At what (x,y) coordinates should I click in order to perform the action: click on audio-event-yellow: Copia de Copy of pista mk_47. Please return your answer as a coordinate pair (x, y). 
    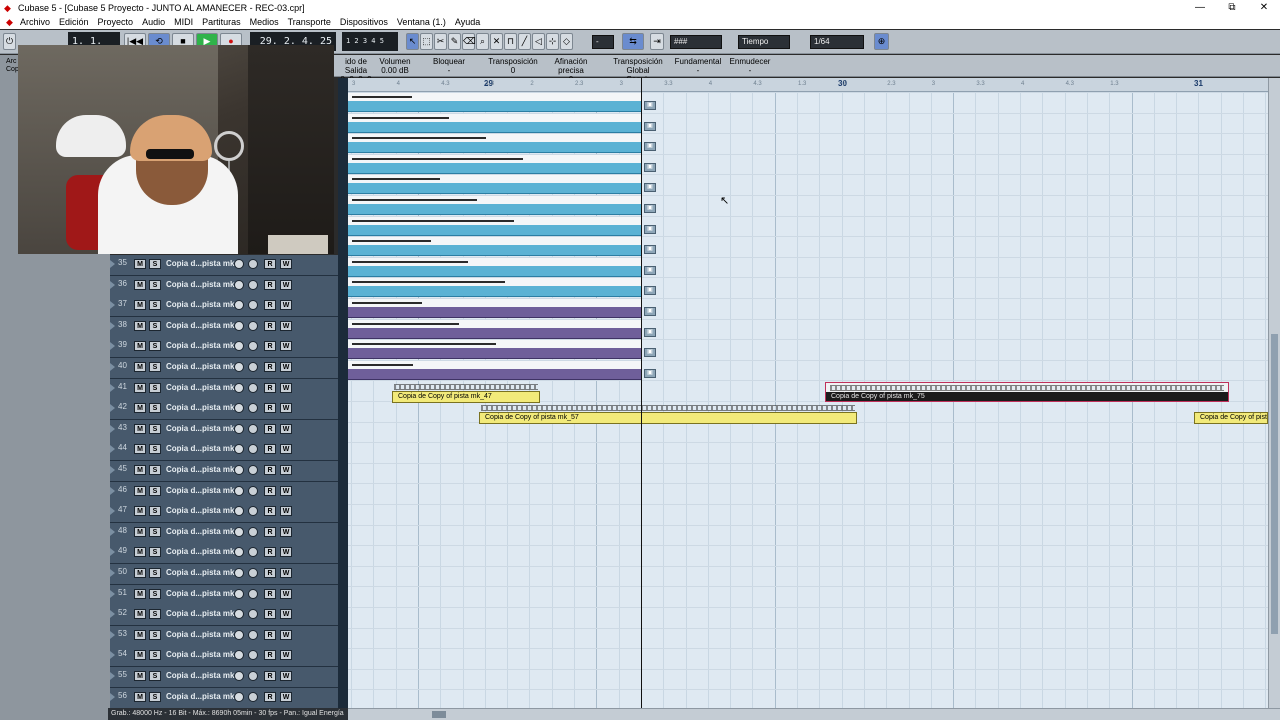
    Looking at the image, I should click on (466, 397).